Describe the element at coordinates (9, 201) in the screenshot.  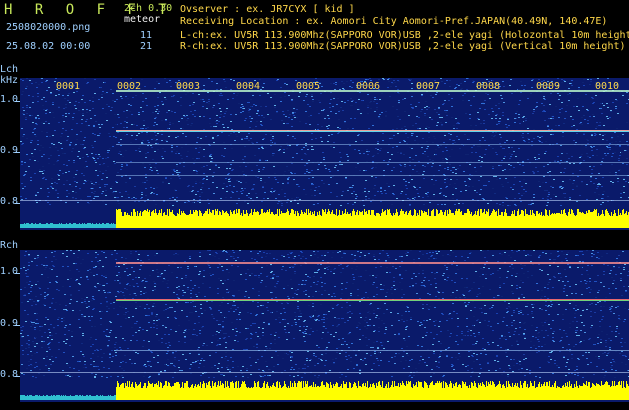
I see `lch-tick-0-8: 0.8` at that location.